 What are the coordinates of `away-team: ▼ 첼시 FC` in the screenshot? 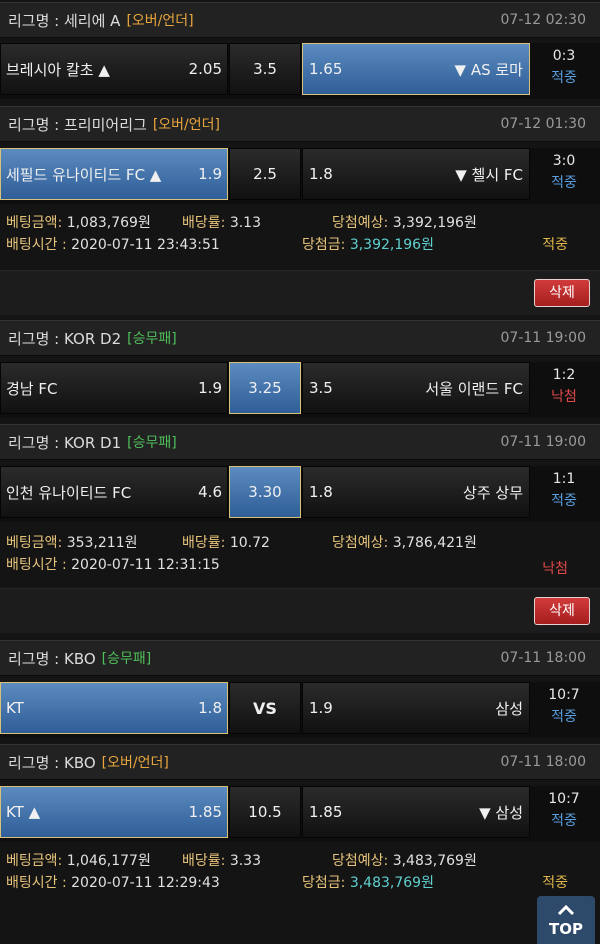 It's located at (489, 174).